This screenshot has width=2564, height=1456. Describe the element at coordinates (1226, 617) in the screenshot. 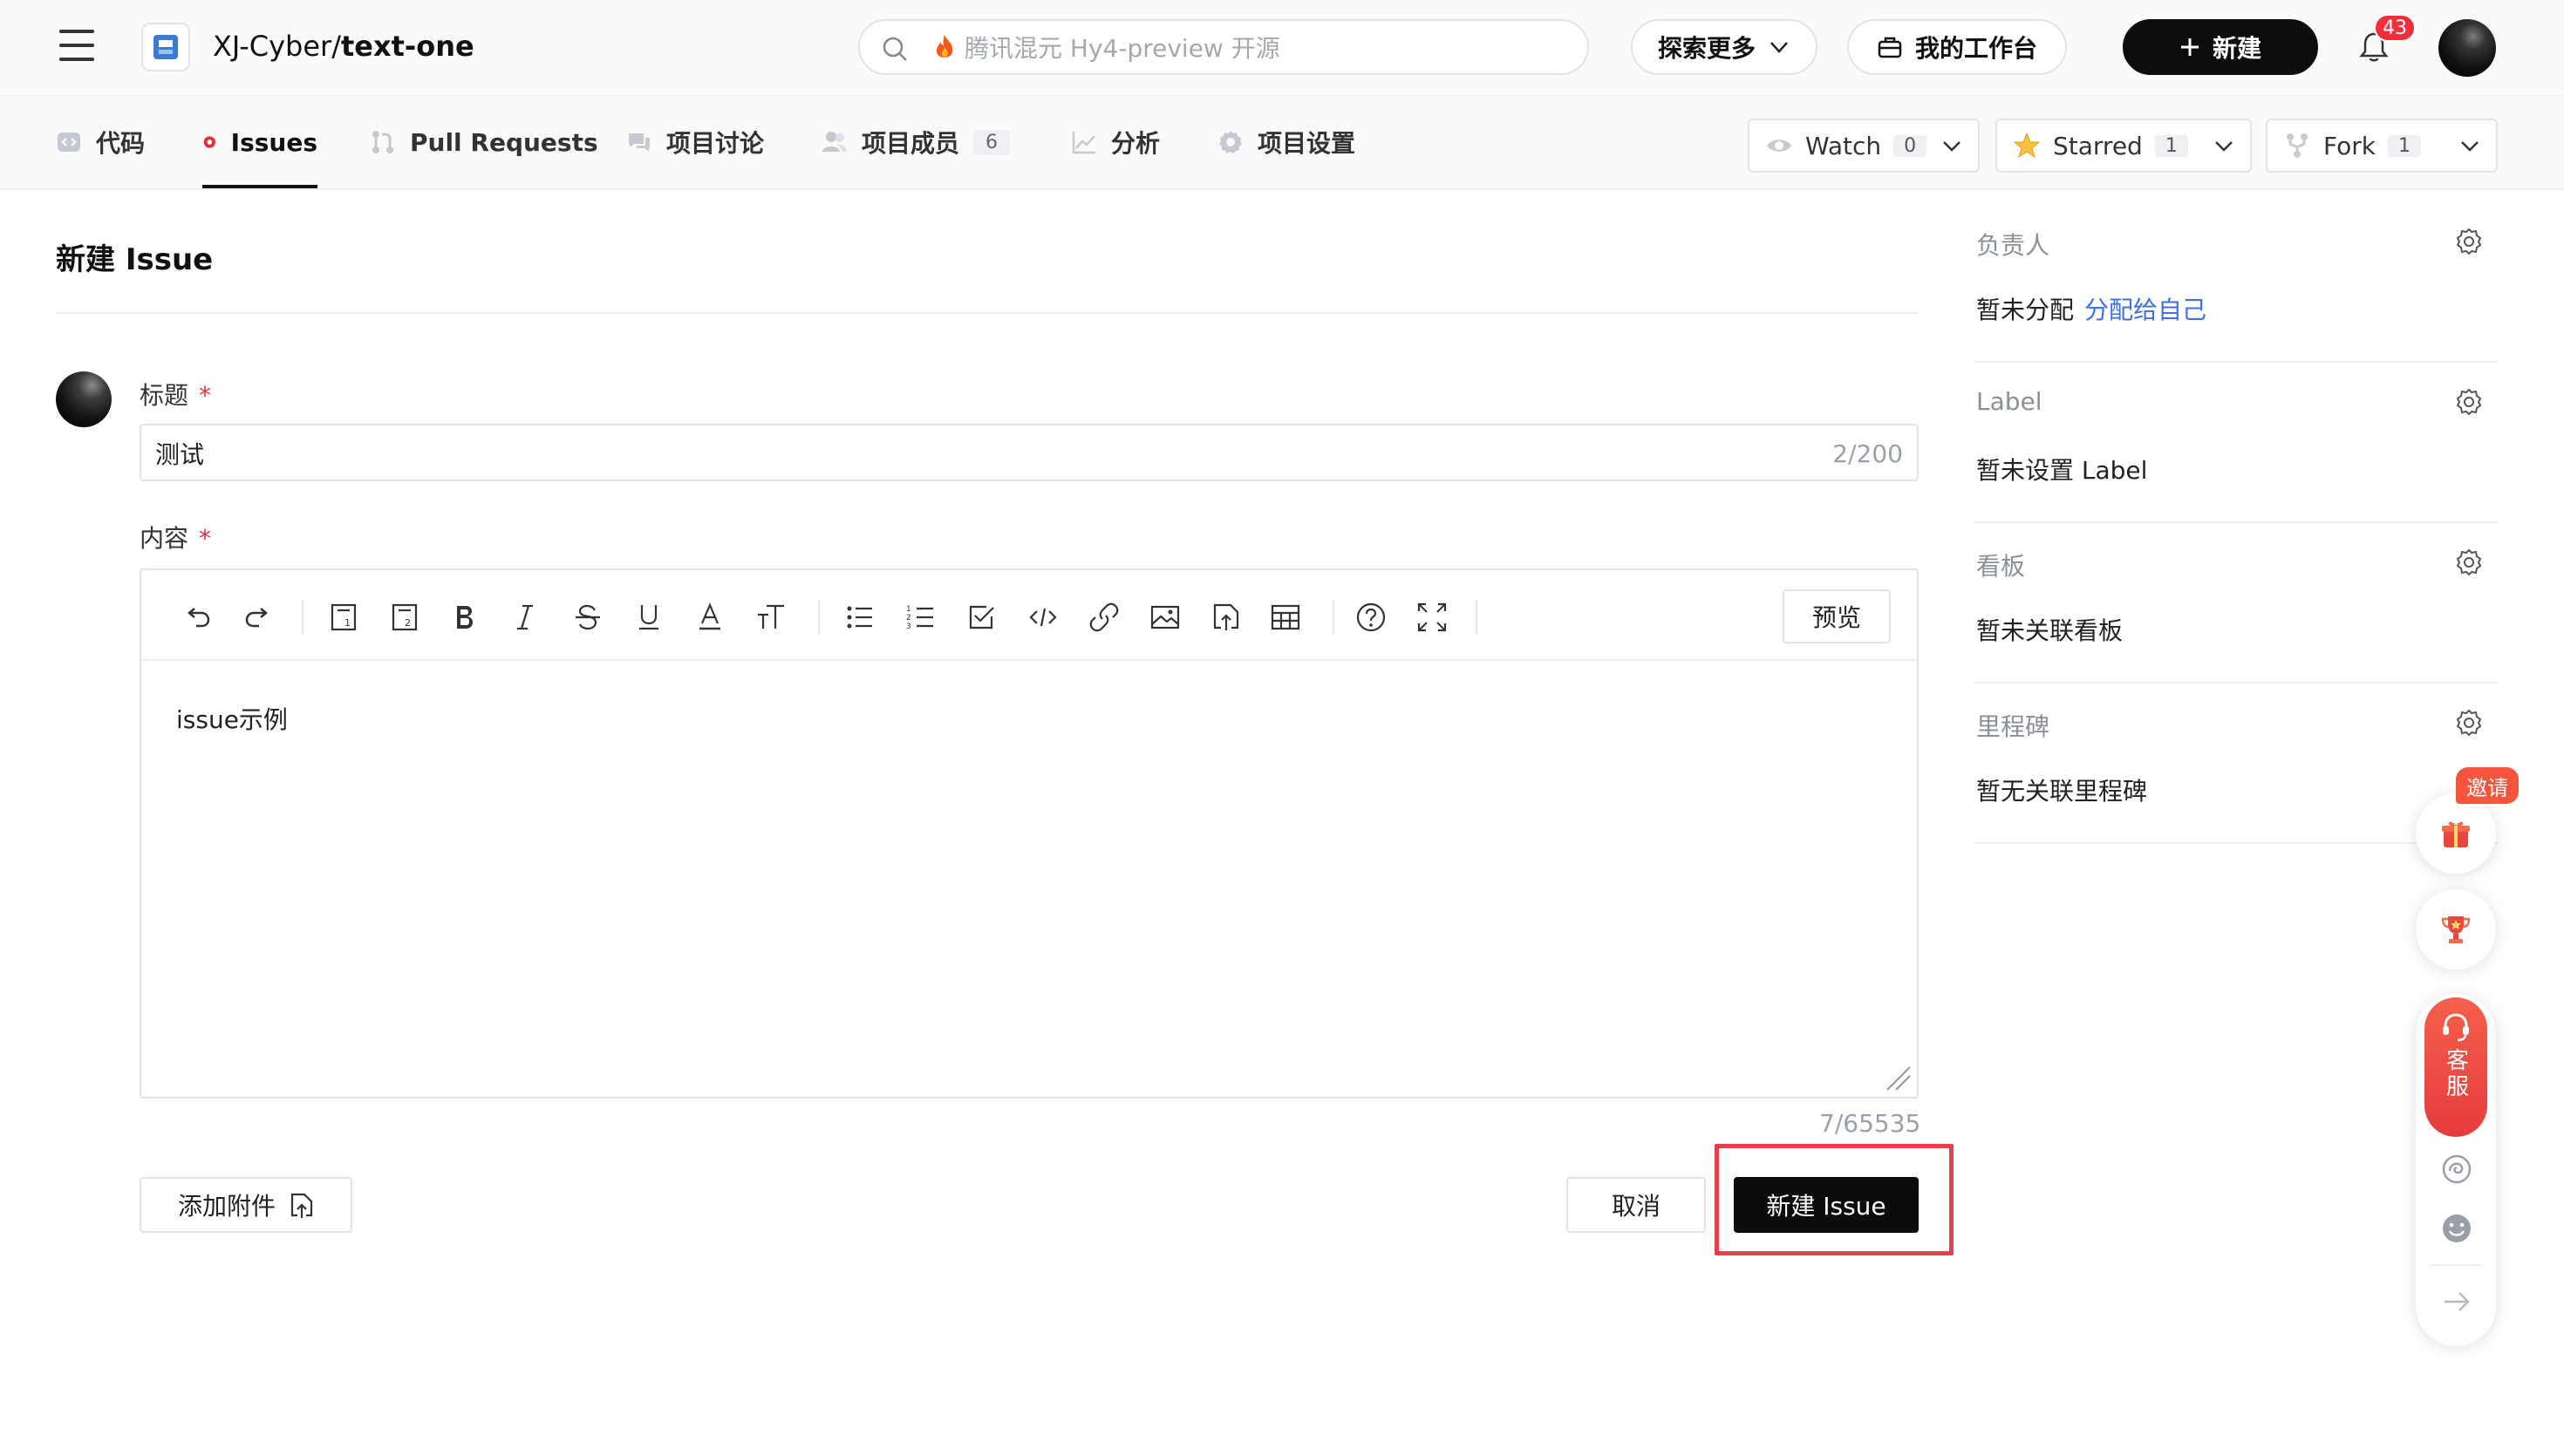

I see `upload-file-icon` at that location.